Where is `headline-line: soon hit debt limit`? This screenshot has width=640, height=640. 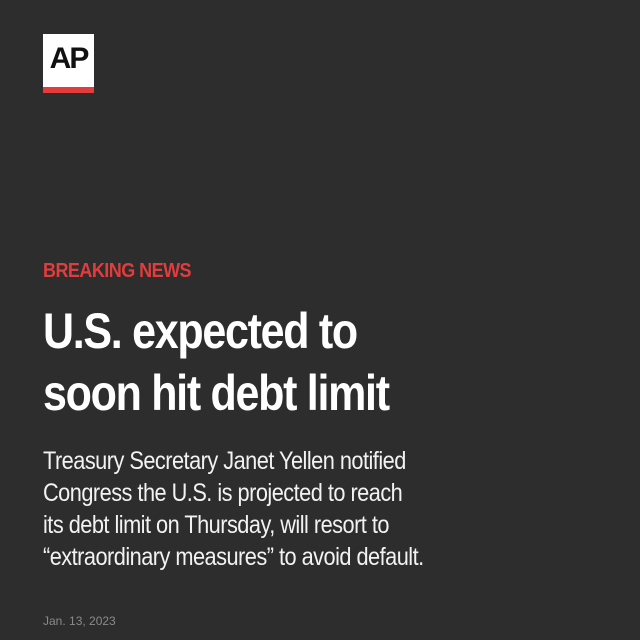 headline-line: soon hit debt limit is located at coordinates (216, 393).